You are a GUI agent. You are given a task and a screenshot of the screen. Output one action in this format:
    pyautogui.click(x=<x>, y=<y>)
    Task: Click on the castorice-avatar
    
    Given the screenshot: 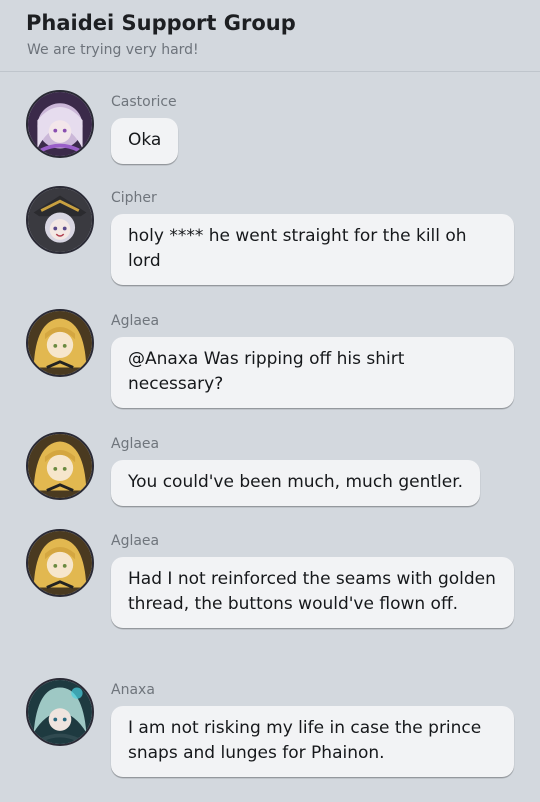 What is the action you would take?
    pyautogui.click(x=60, y=124)
    